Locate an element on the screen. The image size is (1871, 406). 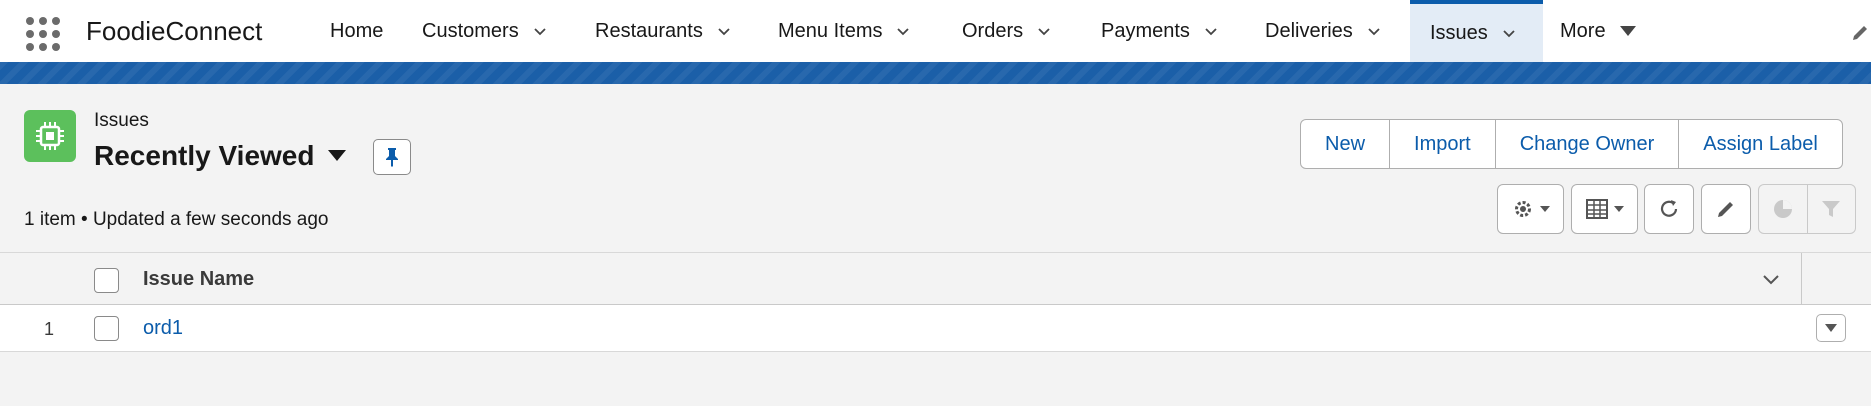
row-actions-button is located at coordinates (1831, 328).